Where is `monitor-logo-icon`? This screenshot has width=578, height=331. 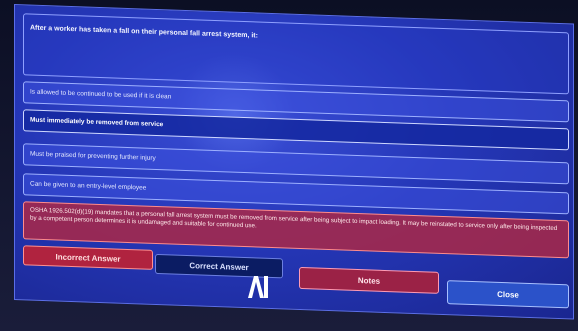 monitor-logo-icon is located at coordinates (259, 287).